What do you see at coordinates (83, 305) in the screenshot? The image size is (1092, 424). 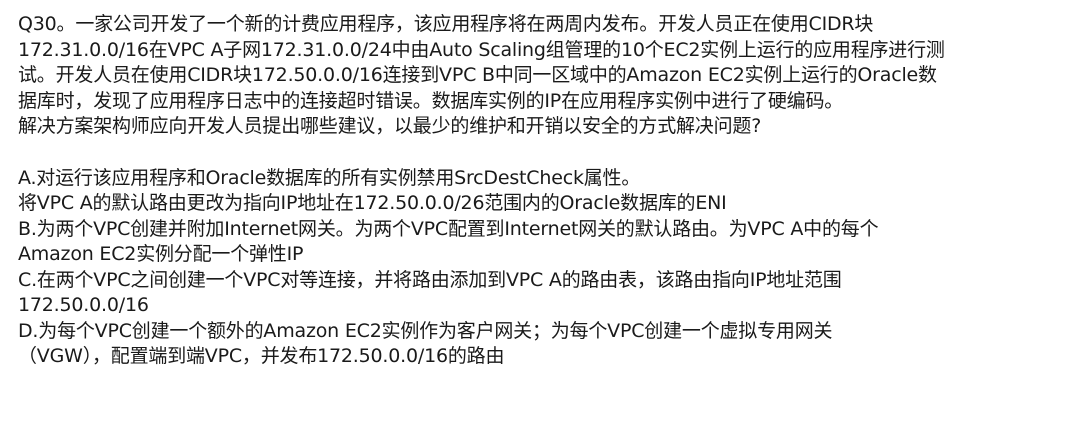 I see `option-c-line: 172.50.0.0/16` at bounding box center [83, 305].